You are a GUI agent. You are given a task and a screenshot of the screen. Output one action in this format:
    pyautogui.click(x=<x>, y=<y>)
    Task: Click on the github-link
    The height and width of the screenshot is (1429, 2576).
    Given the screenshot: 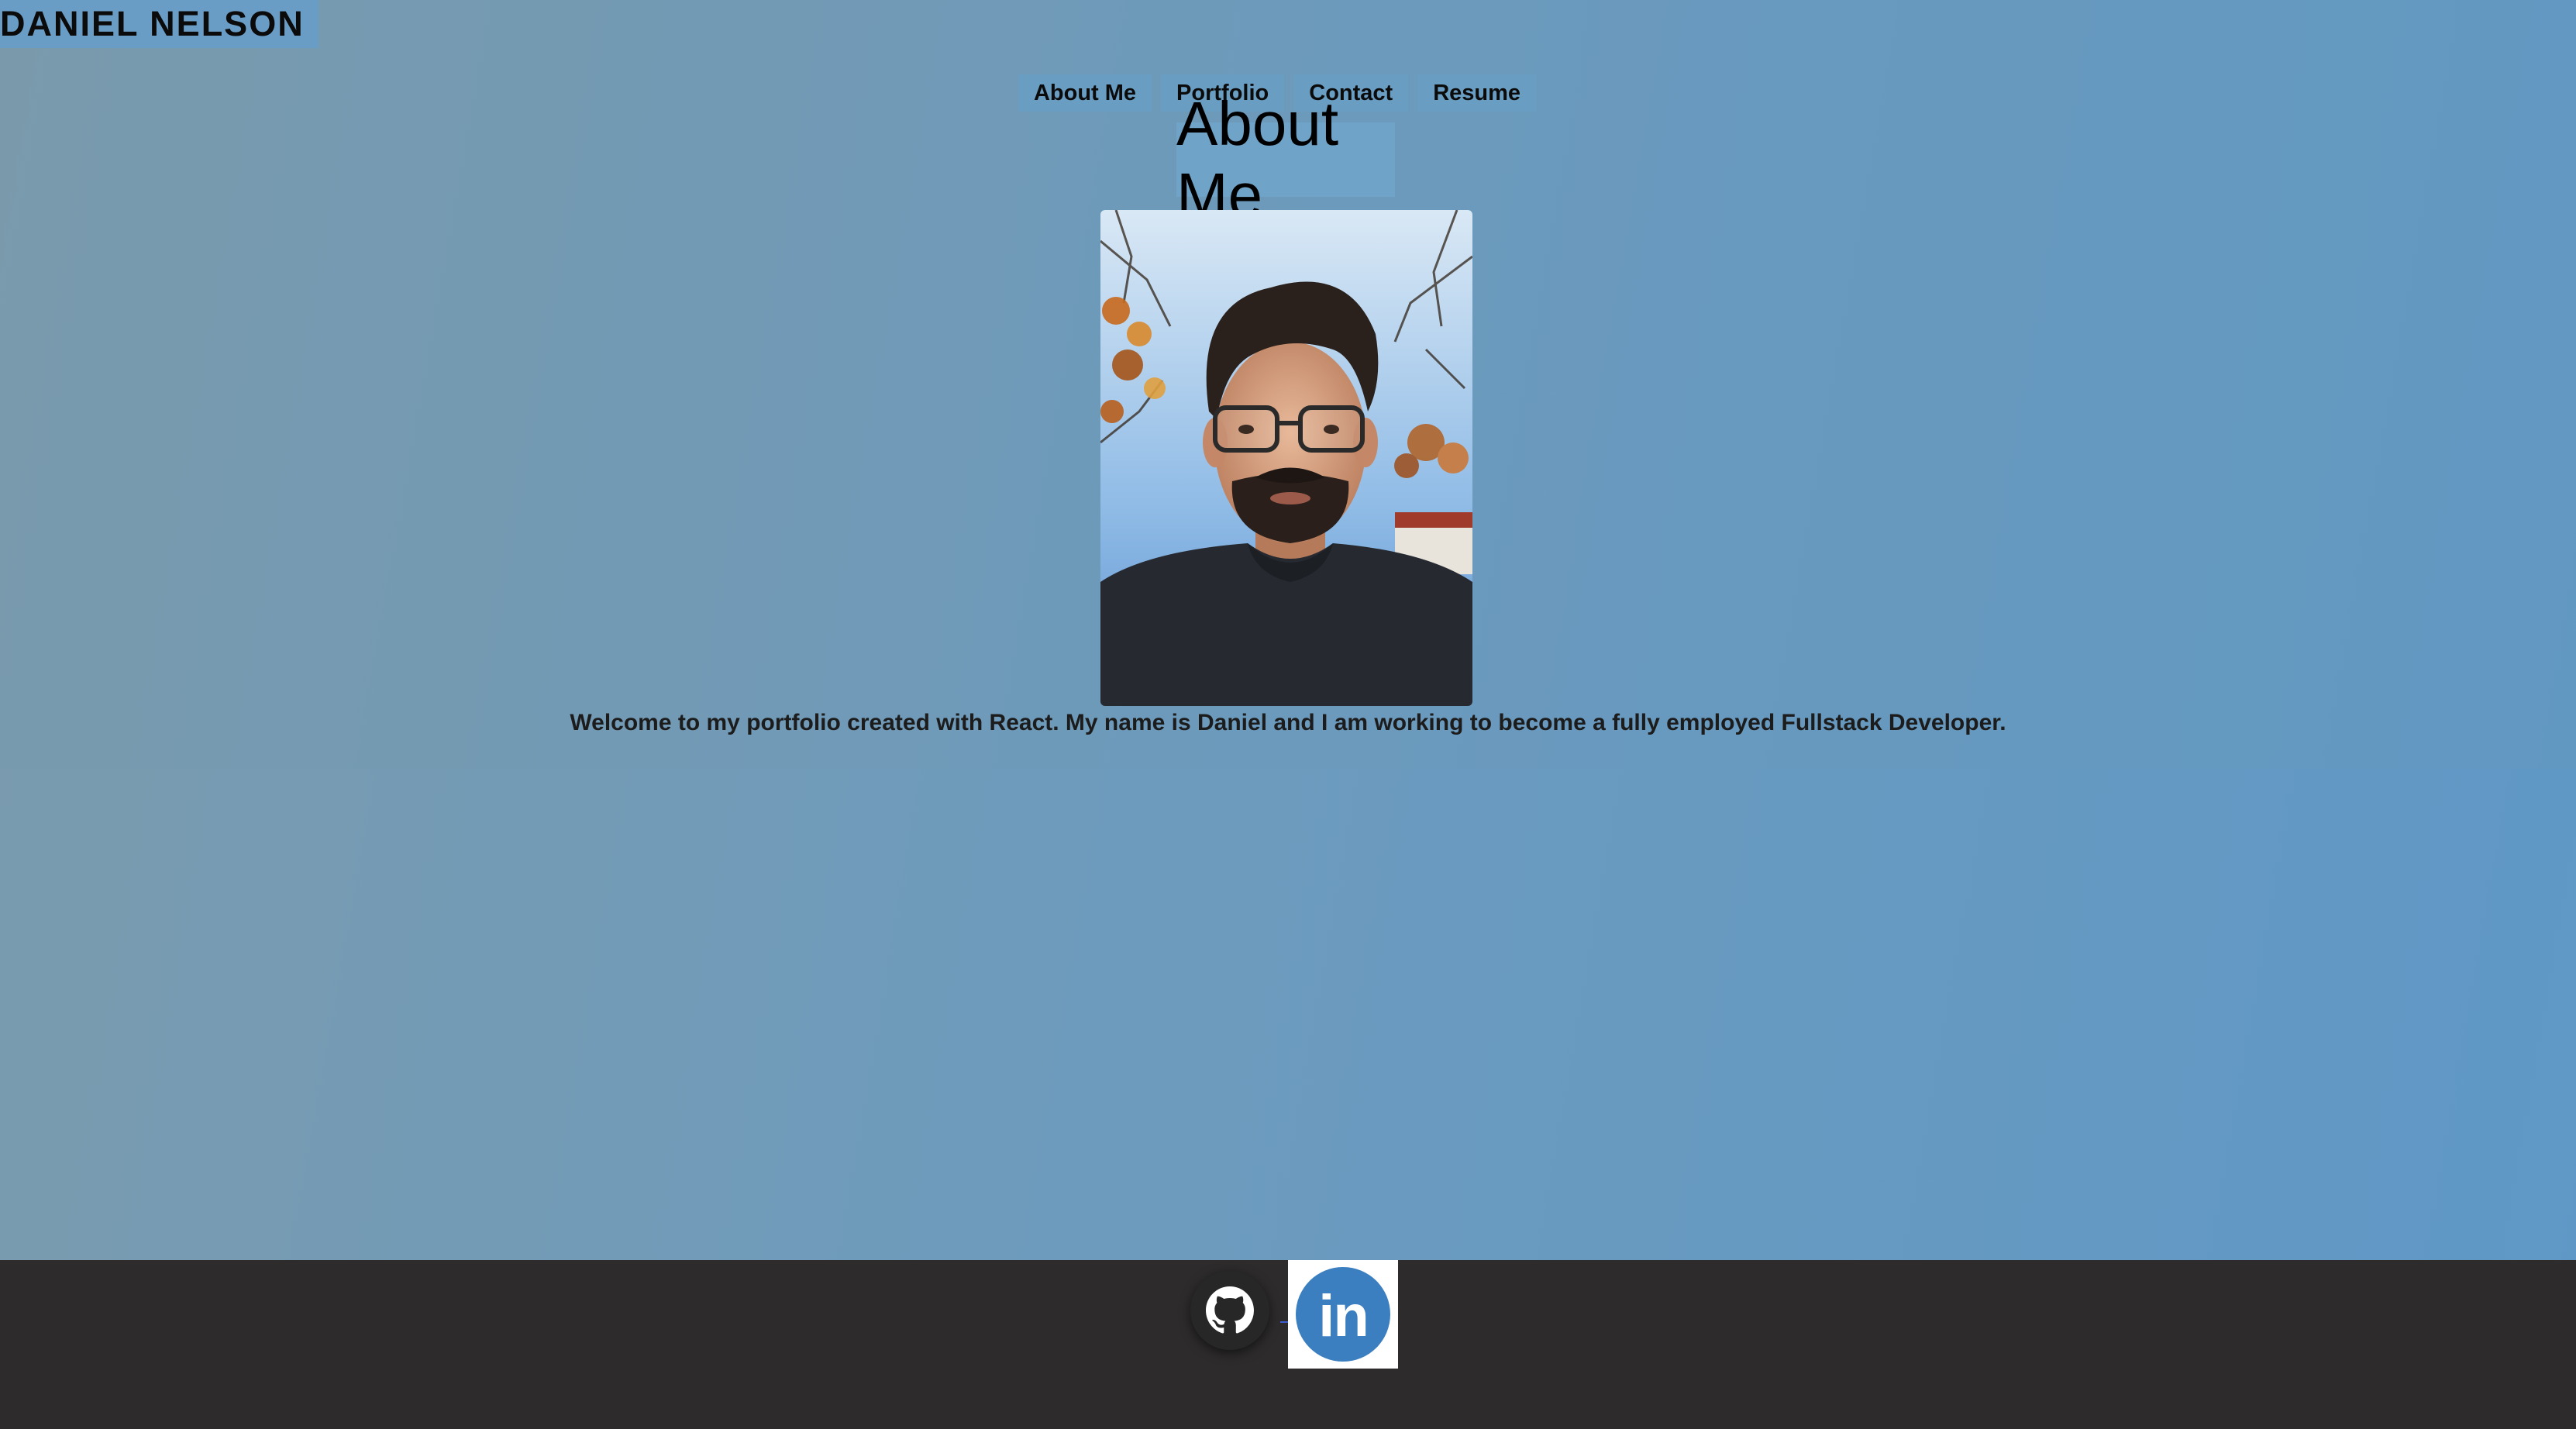 What is the action you would take?
    pyautogui.click(x=1229, y=1310)
    